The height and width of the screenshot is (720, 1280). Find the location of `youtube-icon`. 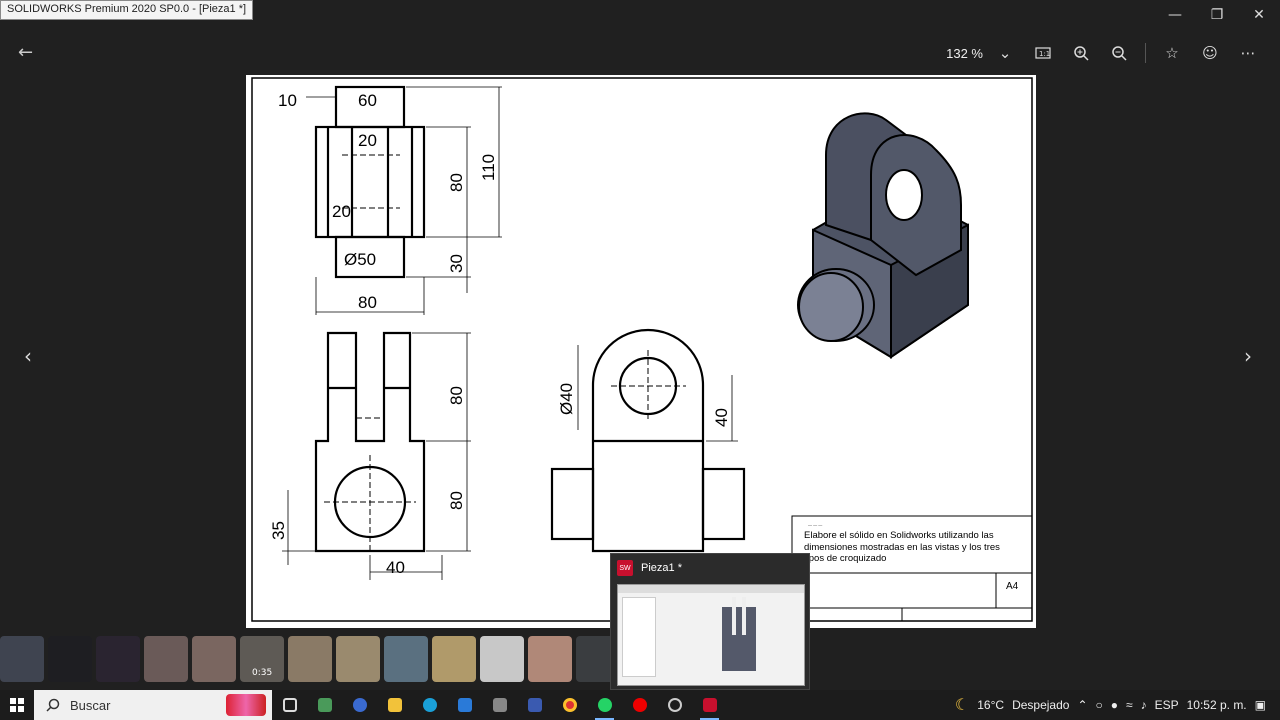

youtube-icon is located at coordinates (639, 705).